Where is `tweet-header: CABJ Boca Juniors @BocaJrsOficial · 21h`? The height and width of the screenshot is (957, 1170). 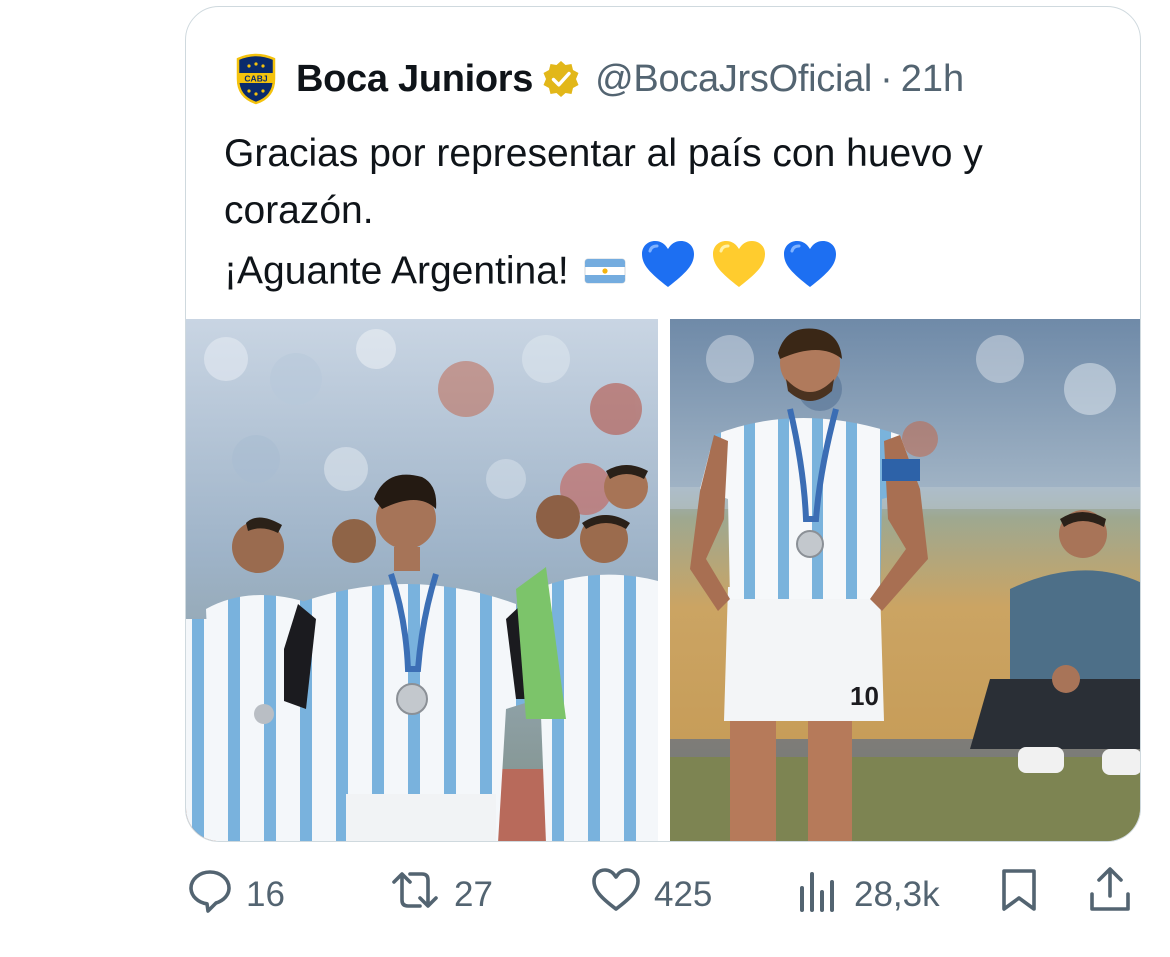 tweet-header: CABJ Boca Juniors @BocaJrsOficial · 21h is located at coordinates (597, 79).